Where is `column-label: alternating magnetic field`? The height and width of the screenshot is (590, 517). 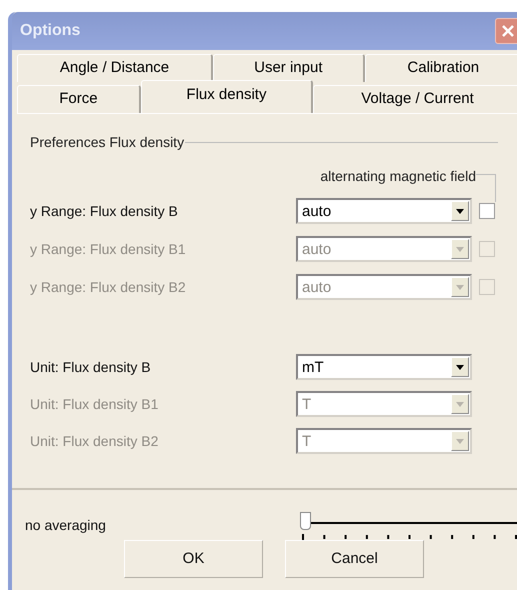 column-label: alternating magnetic field is located at coordinates (398, 176).